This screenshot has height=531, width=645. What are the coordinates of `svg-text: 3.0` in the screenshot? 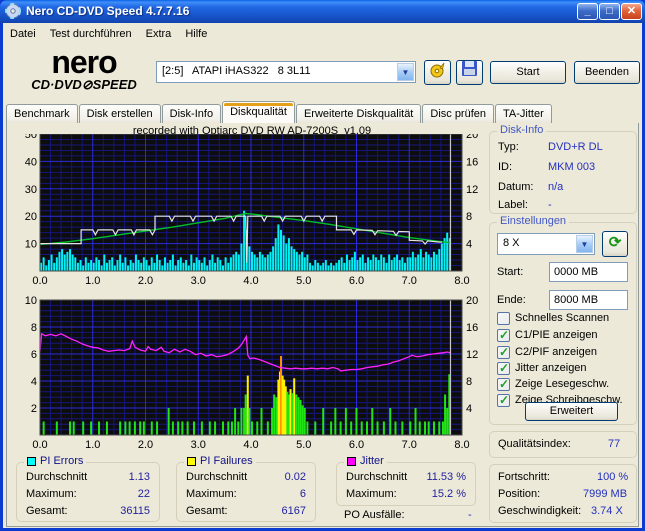 It's located at (198, 445).